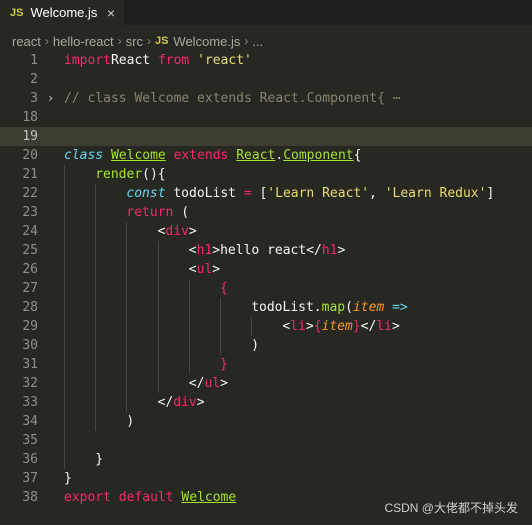  I want to click on code-token: todoList., so click(286, 307).